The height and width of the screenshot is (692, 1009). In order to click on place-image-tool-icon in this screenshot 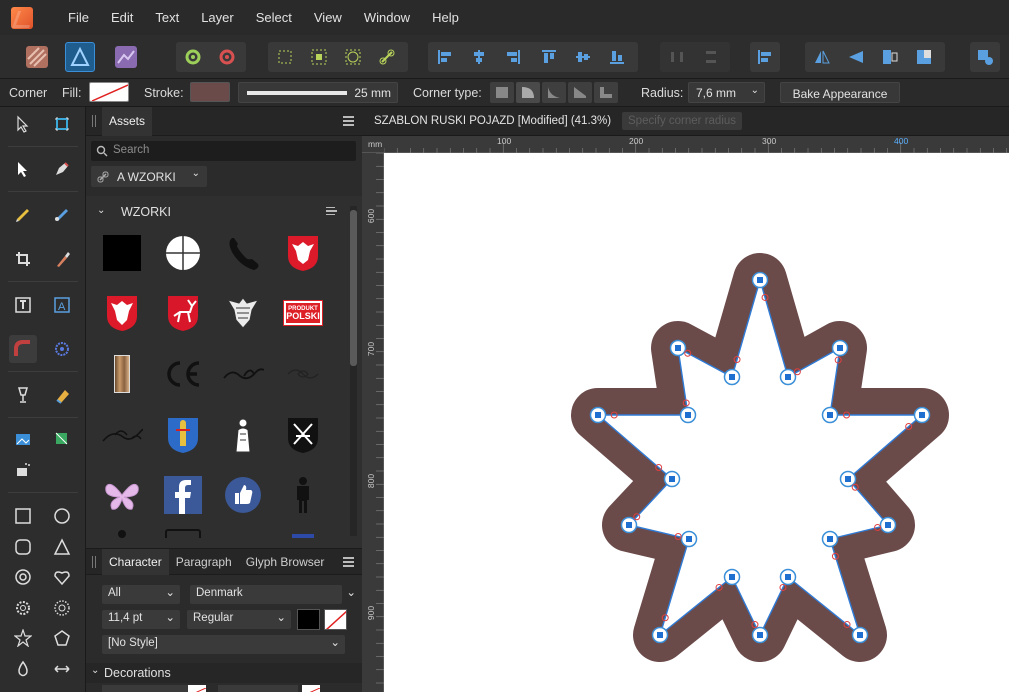, I will do `click(23, 439)`.